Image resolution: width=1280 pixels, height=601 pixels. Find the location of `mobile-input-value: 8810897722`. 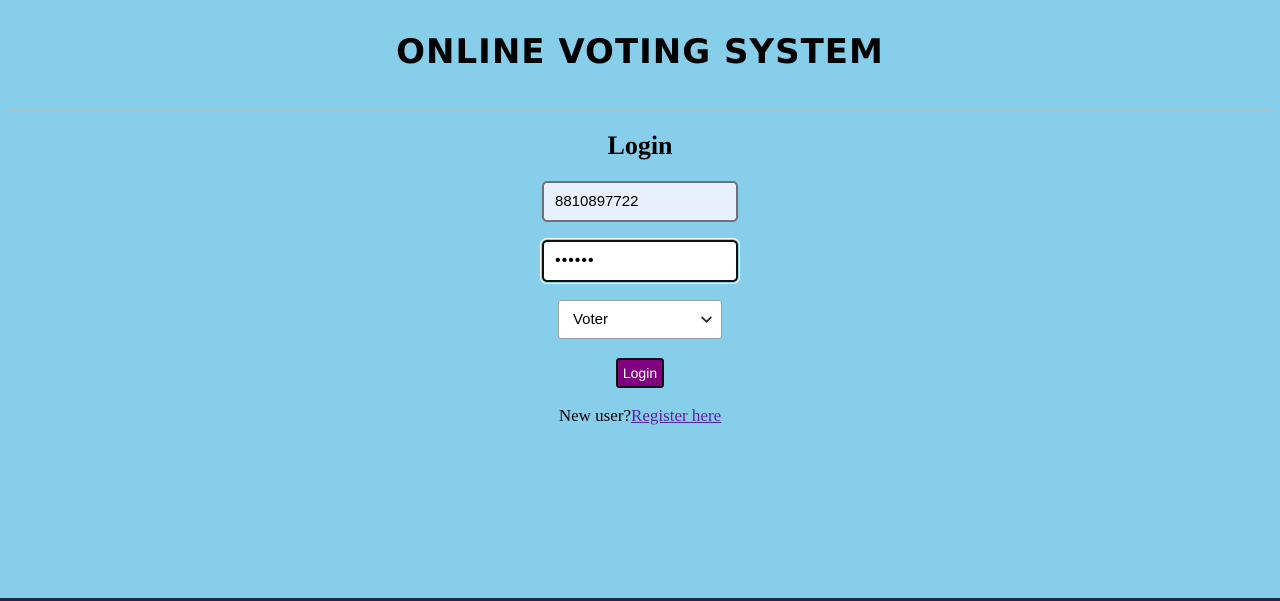

mobile-input-value: 8810897722 is located at coordinates (597, 201).